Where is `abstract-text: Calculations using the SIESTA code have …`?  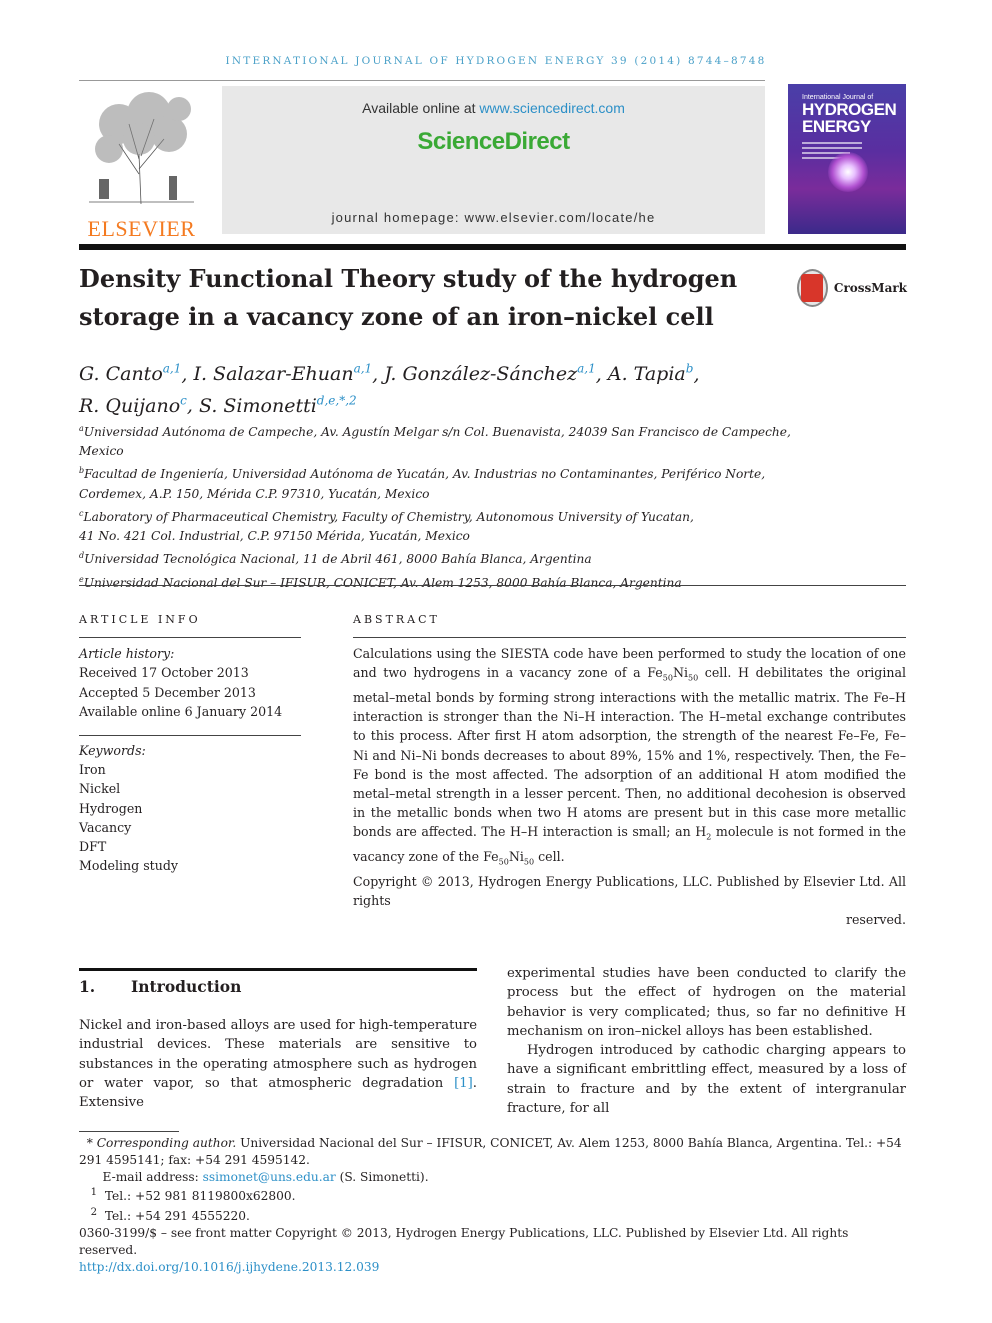 abstract-text: Calculations using the SIESTA code have … is located at coordinates (629, 786).